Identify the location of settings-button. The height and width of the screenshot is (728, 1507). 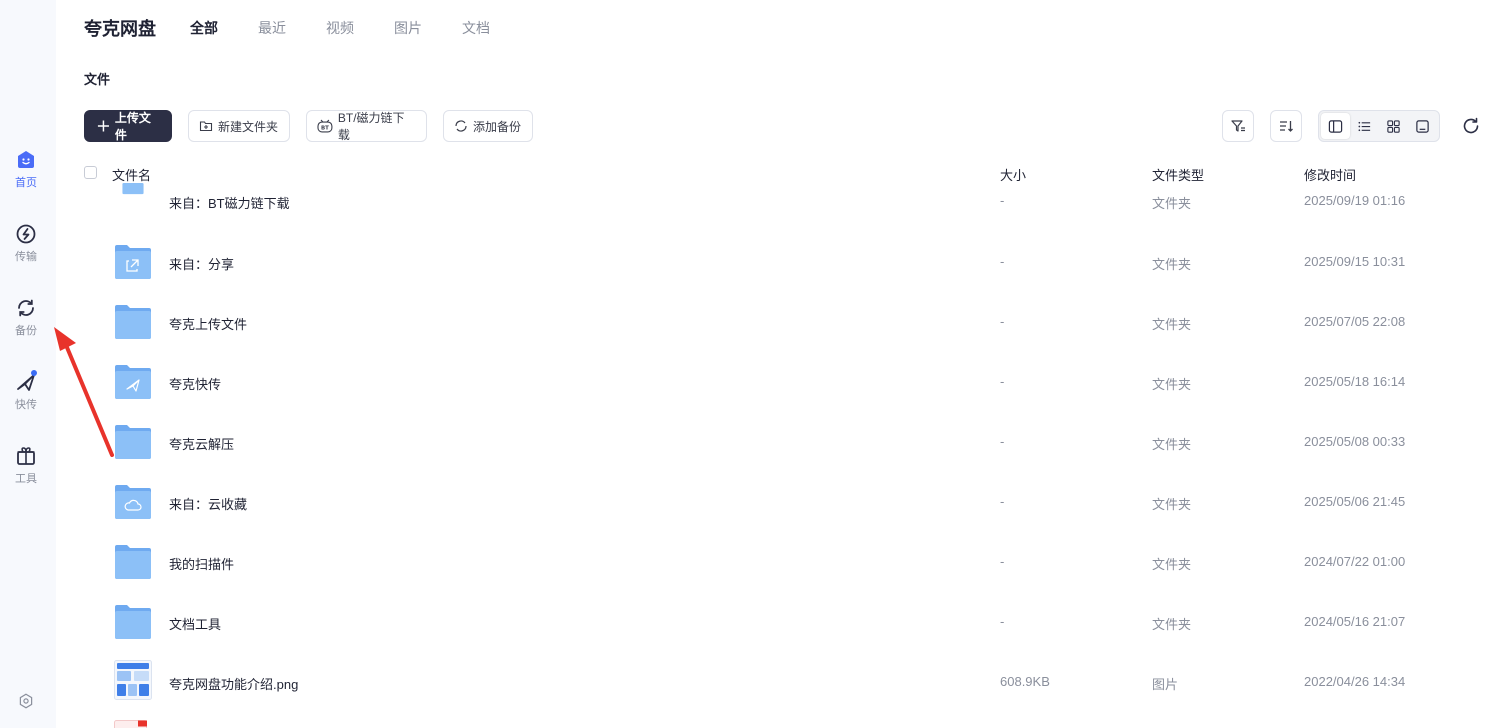
(26, 701).